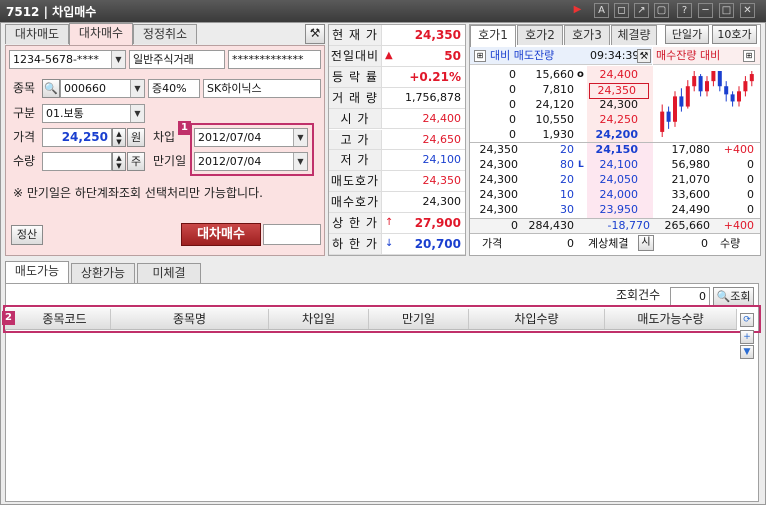  What do you see at coordinates (646, 243) in the screenshot?
I see `simulate-button: 시` at bounding box center [646, 243].